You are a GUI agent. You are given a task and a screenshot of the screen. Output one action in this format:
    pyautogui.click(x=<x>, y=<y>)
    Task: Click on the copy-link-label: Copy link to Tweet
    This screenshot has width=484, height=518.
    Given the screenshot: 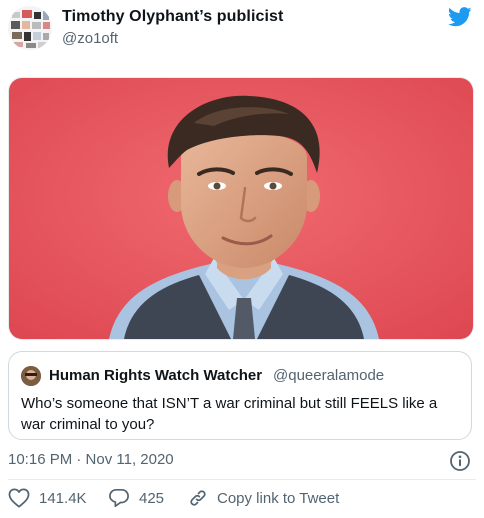 What is the action you would take?
    pyautogui.click(x=278, y=498)
    